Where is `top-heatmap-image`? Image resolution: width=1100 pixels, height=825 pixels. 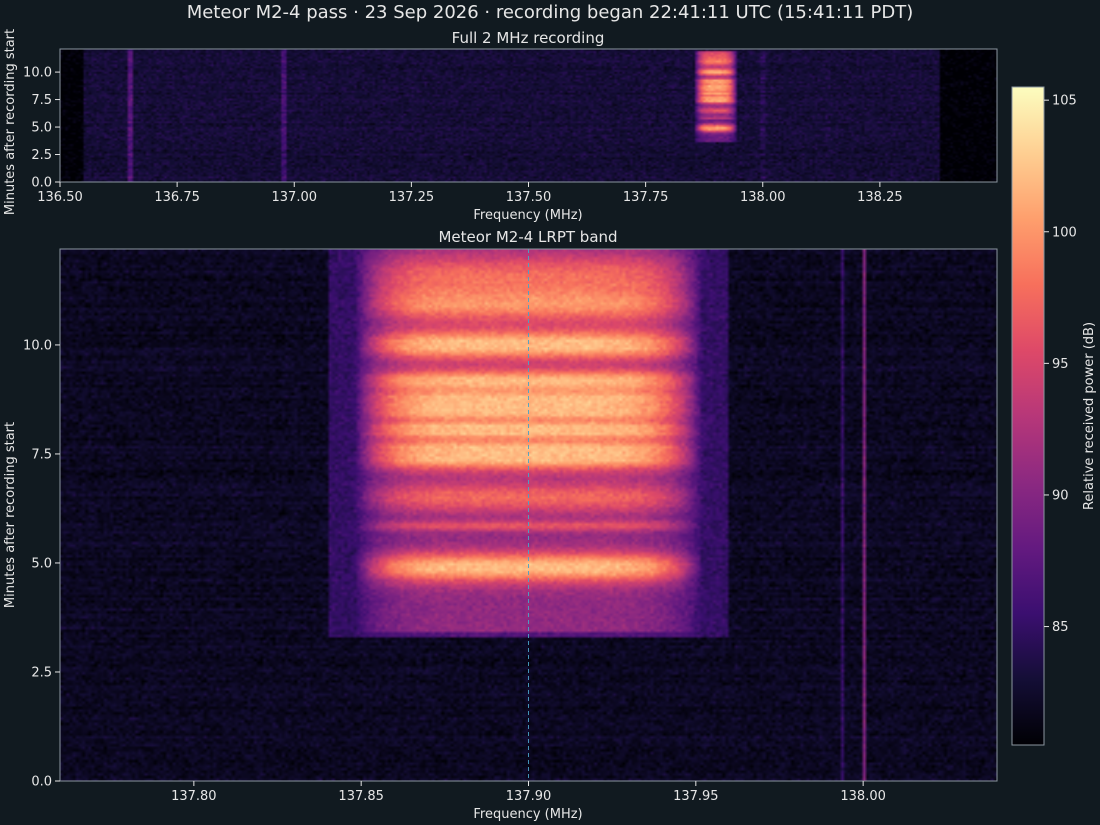 top-heatmap-image is located at coordinates (528, 115).